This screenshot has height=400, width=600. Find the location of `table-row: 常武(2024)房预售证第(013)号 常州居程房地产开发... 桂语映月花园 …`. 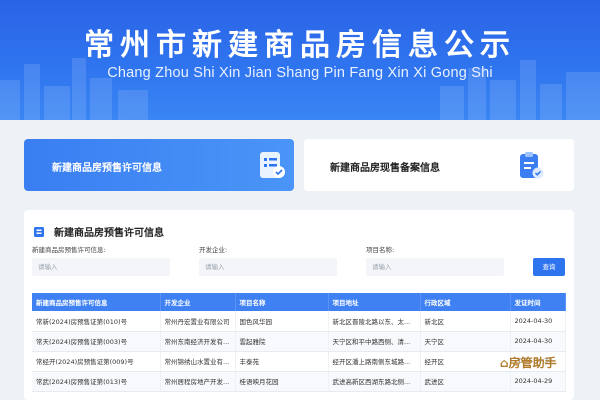

table-row: 常武(2024)房预售证第(013)号 常州居程房地产开发... 桂语映月花园 … is located at coordinates (299, 381).